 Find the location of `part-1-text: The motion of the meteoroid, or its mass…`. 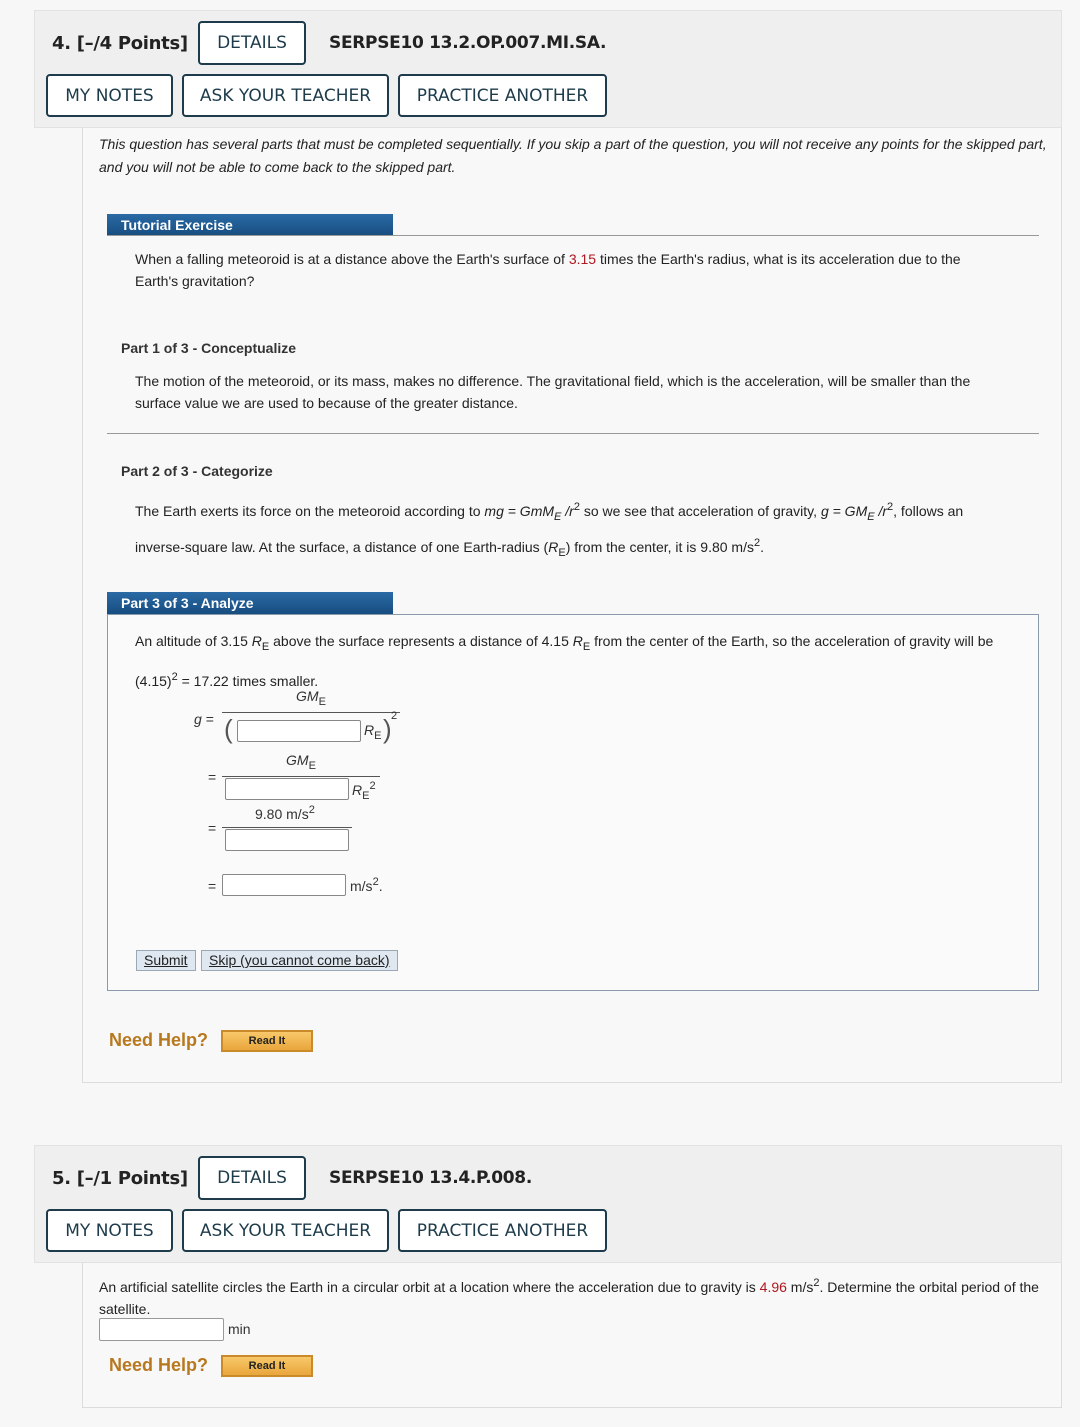

part-1-text: The motion of the meteoroid, or its mass… is located at coordinates (553, 392).